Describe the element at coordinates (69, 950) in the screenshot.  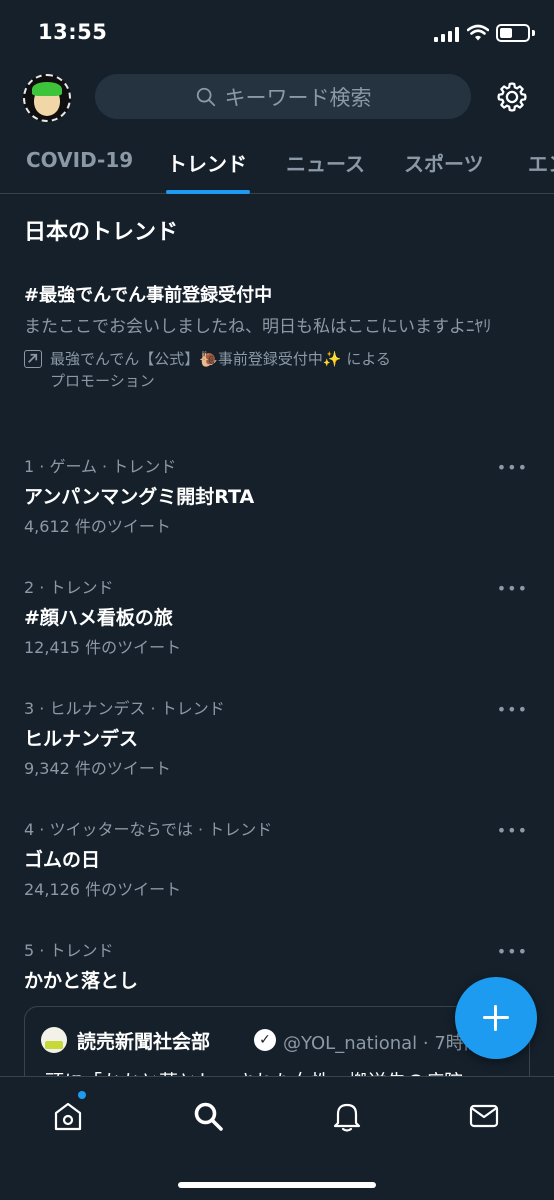
I see `trend-meta: 5 · トレンド` at that location.